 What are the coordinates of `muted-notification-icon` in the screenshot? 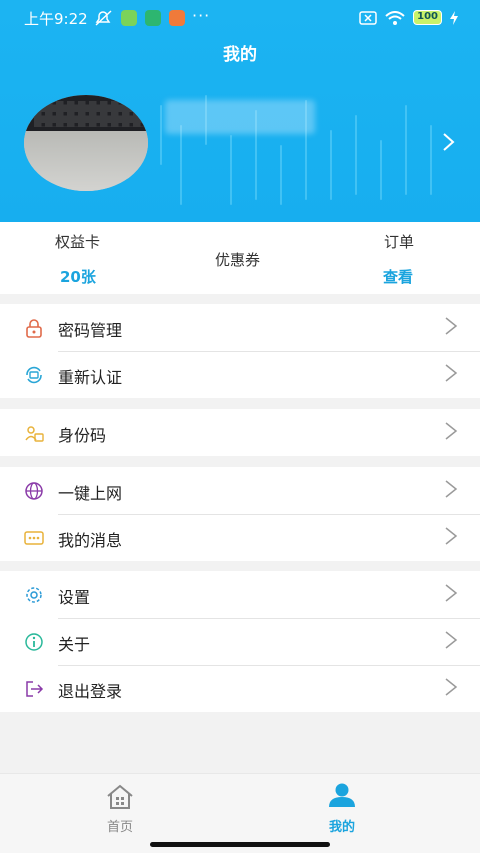 It's located at (103, 18).